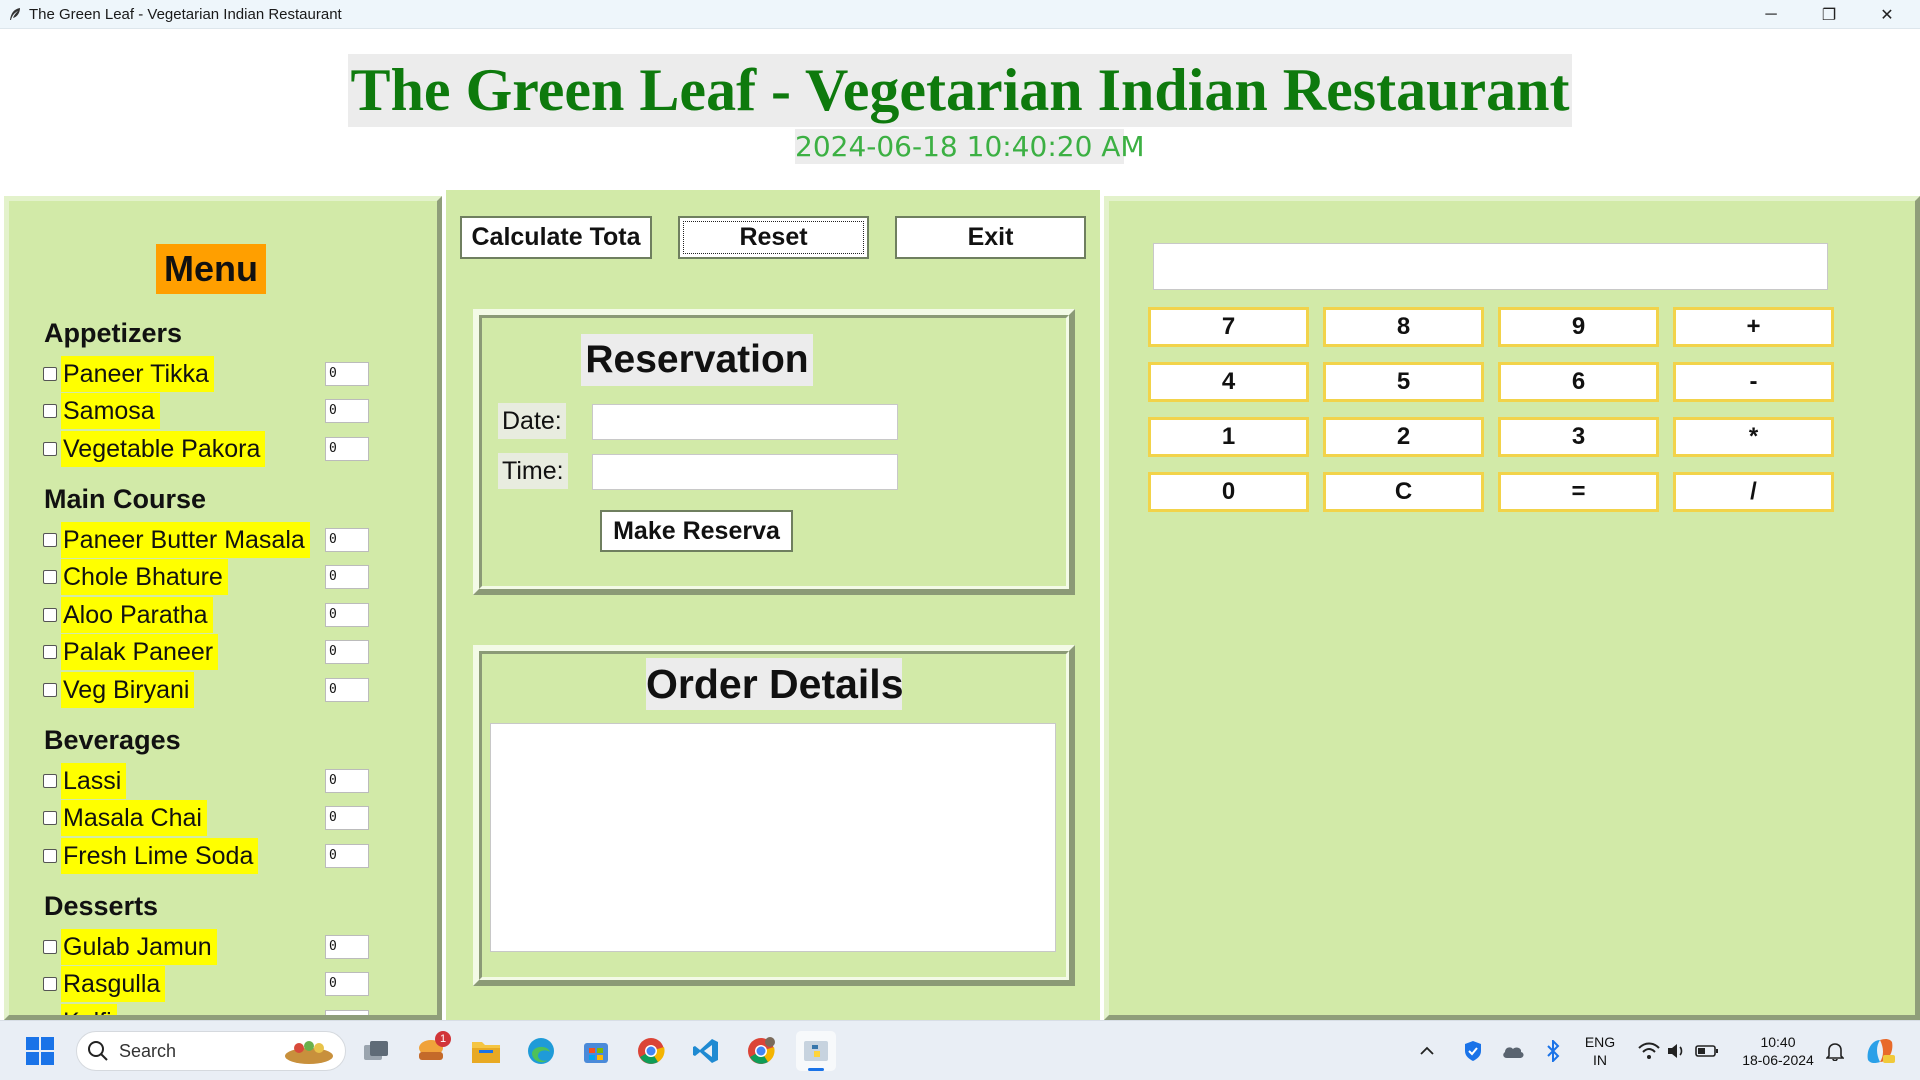 This screenshot has width=1920, height=1080. Describe the element at coordinates (104, 984) in the screenshot. I see `menu-item-rasgulla: Rasgulla` at that location.